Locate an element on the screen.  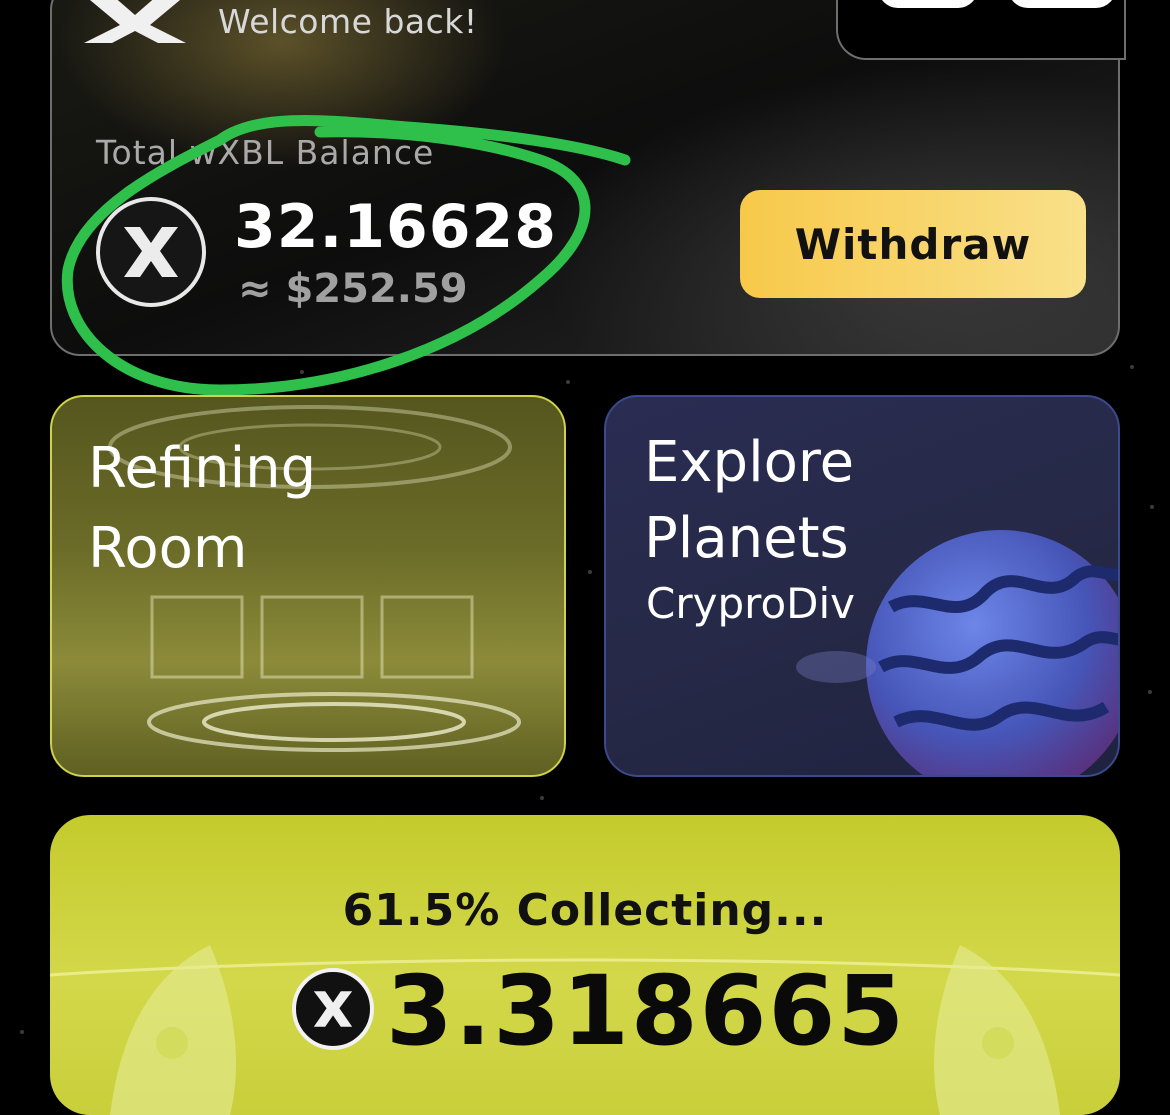
top-pill-right is located at coordinates (1062, 4).